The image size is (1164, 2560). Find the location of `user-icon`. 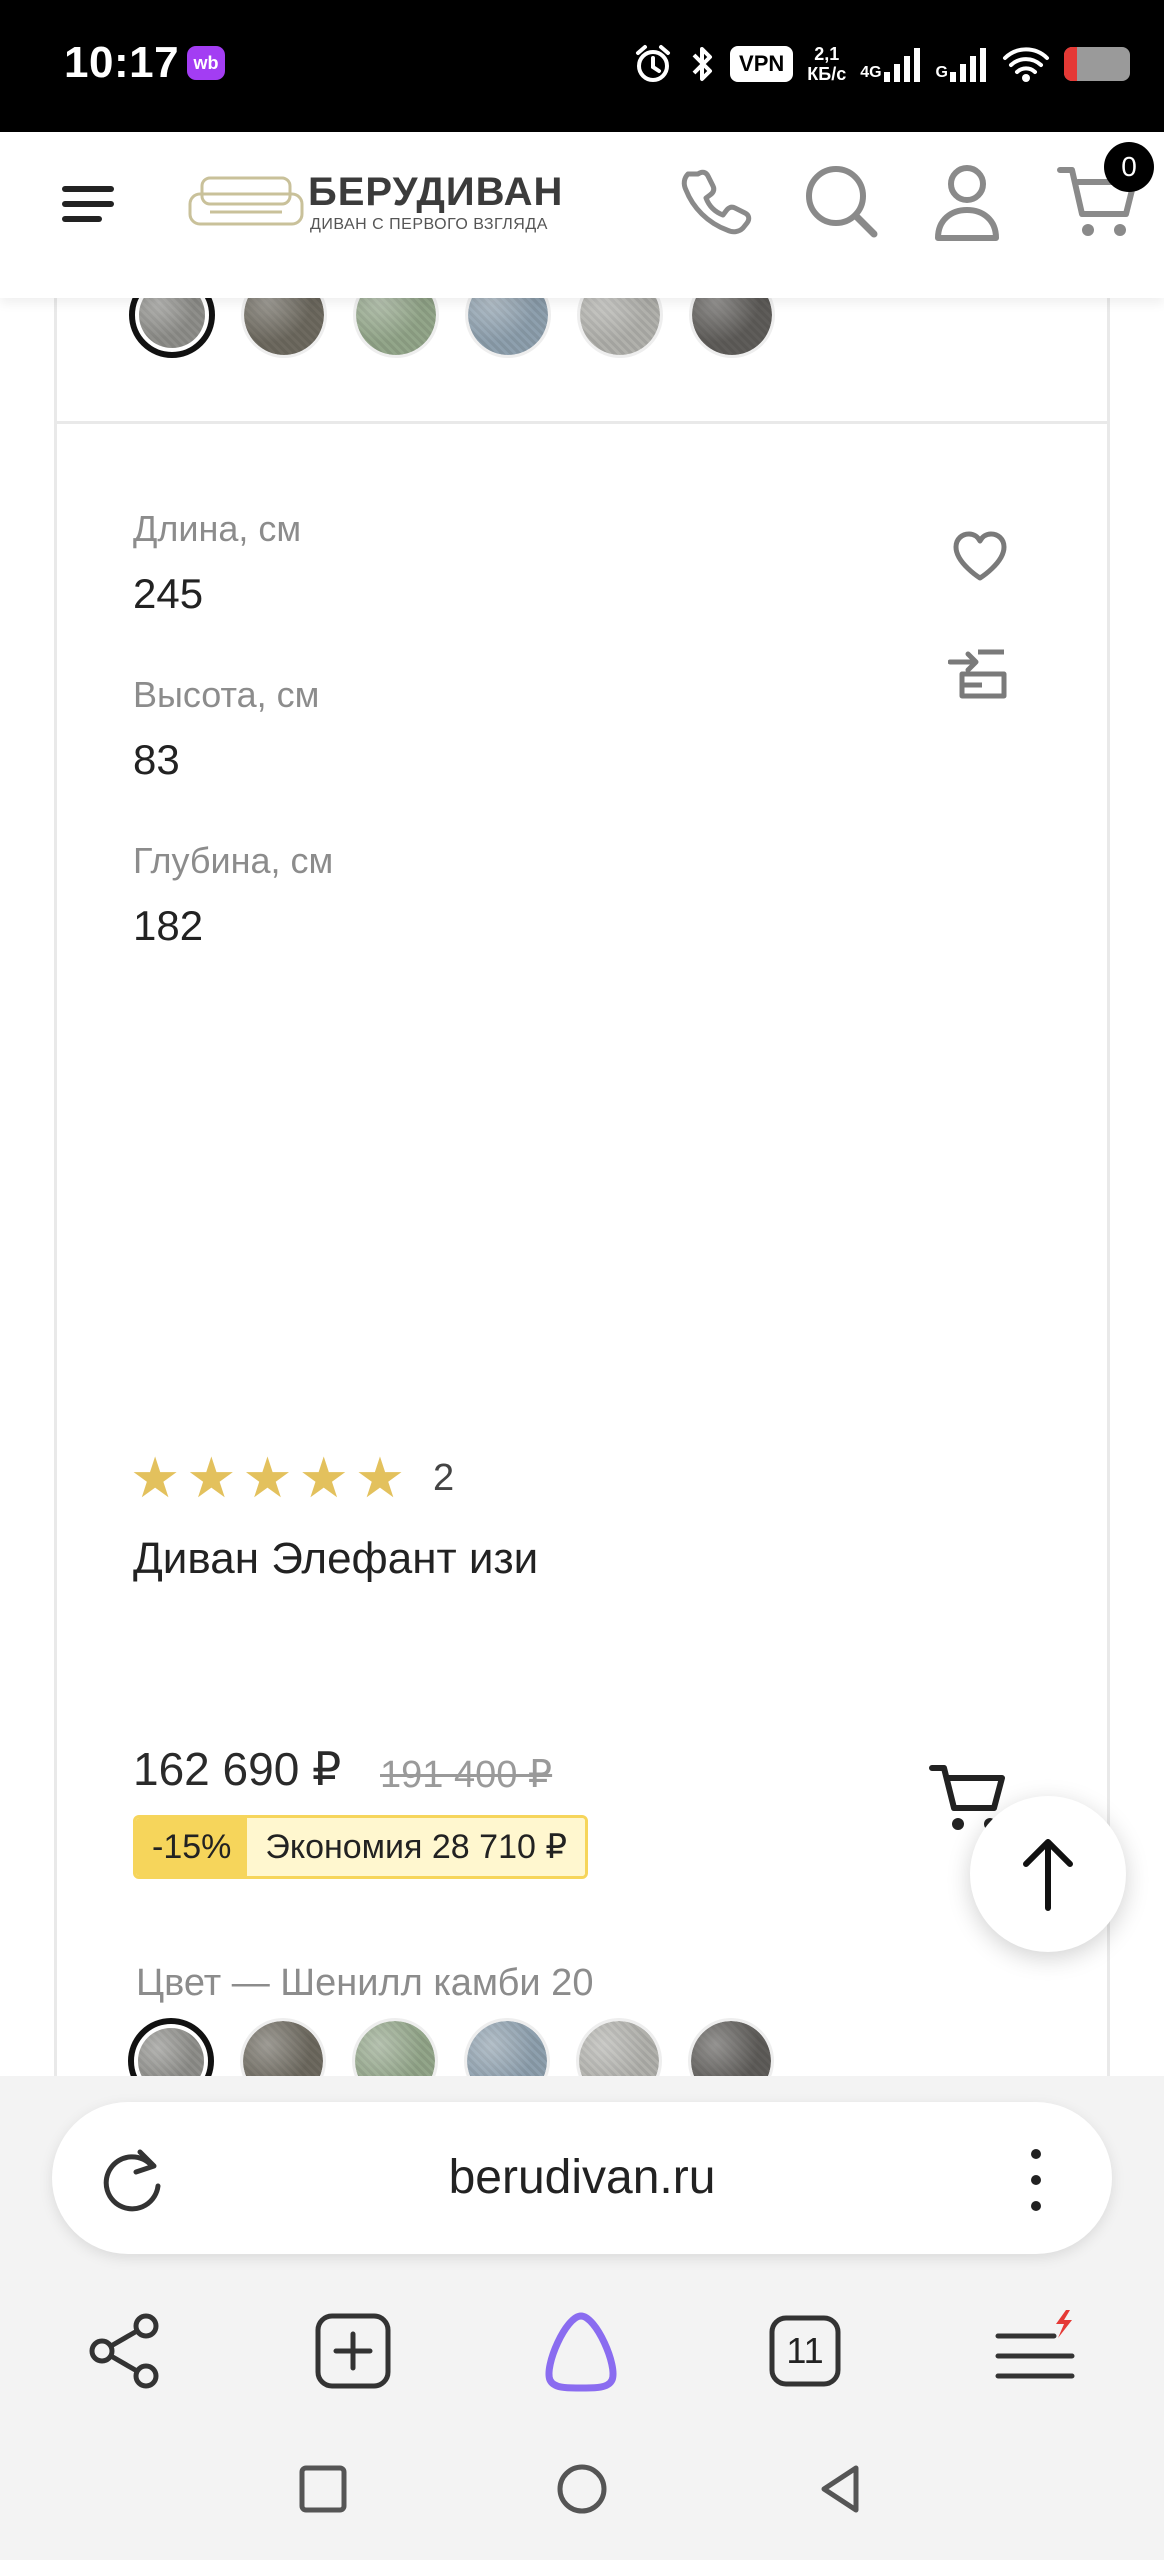

user-icon is located at coordinates (967, 201).